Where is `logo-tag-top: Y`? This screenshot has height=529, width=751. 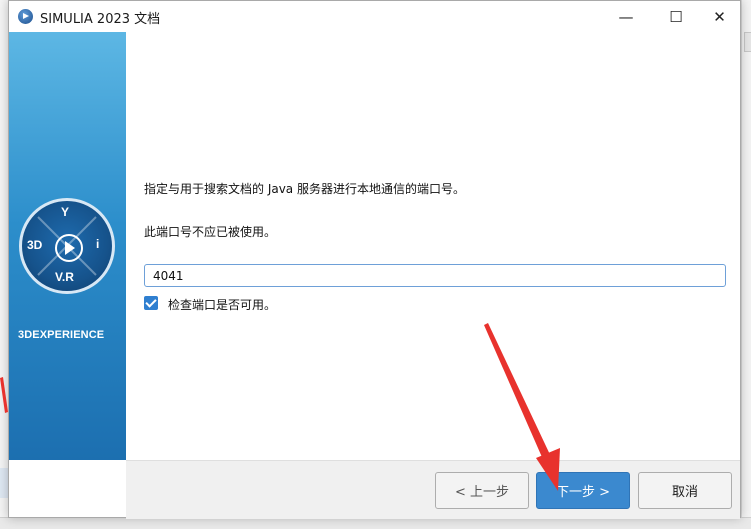
logo-tag-top: Y is located at coordinates (65, 212).